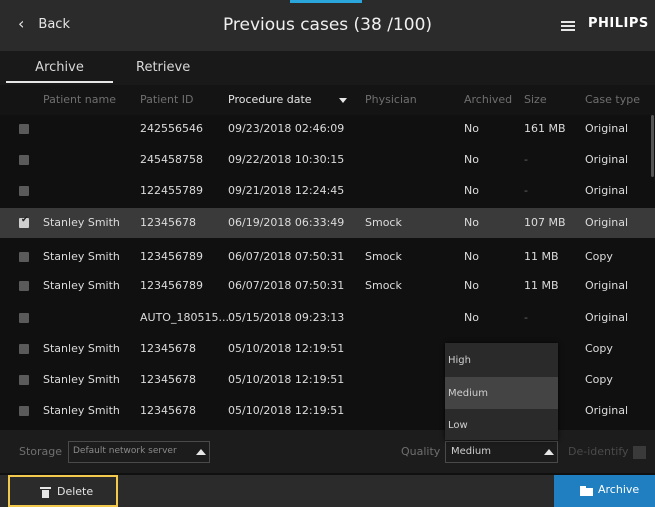 This screenshot has height=507, width=655. What do you see at coordinates (618, 23) in the screenshot?
I see `brand-logo: PHILIPS` at bounding box center [618, 23].